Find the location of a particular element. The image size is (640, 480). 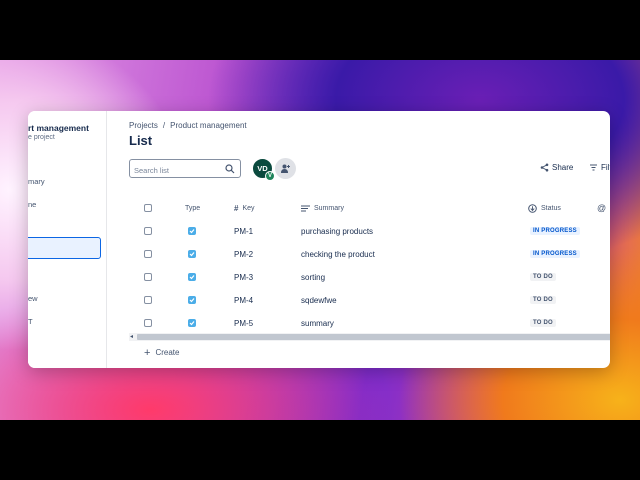

summary-lines-icon is located at coordinates (305, 208).